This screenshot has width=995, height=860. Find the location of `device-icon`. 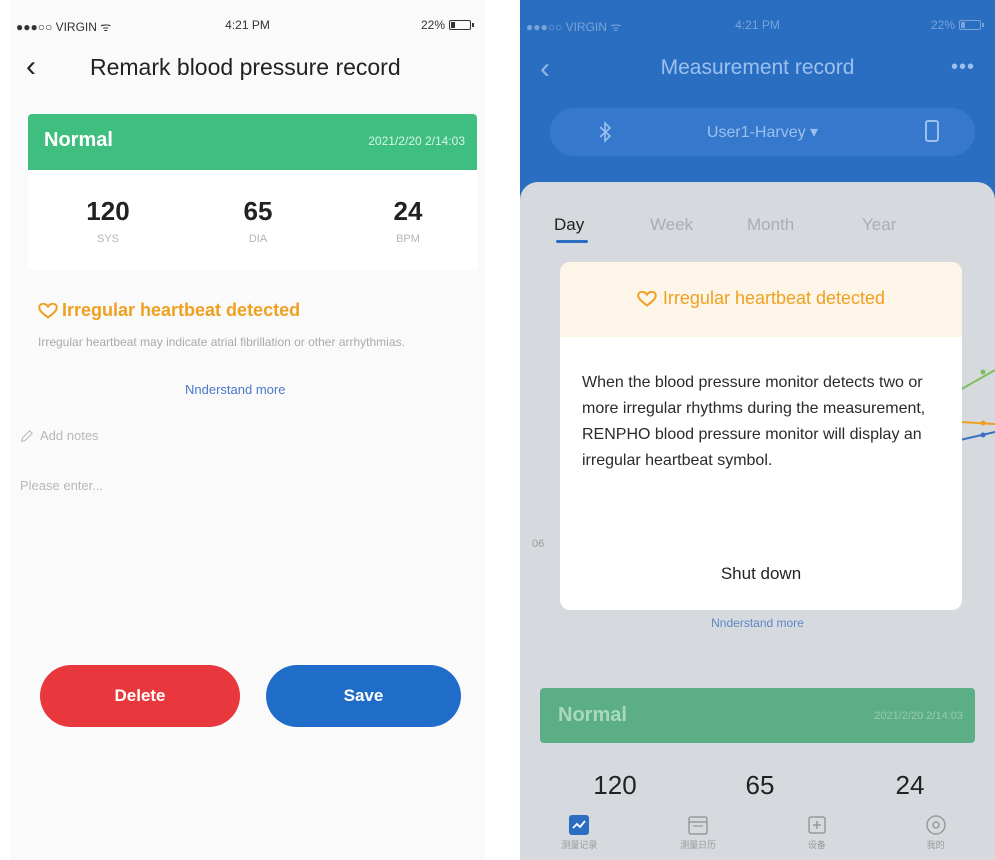

device-icon is located at coordinates (932, 131).